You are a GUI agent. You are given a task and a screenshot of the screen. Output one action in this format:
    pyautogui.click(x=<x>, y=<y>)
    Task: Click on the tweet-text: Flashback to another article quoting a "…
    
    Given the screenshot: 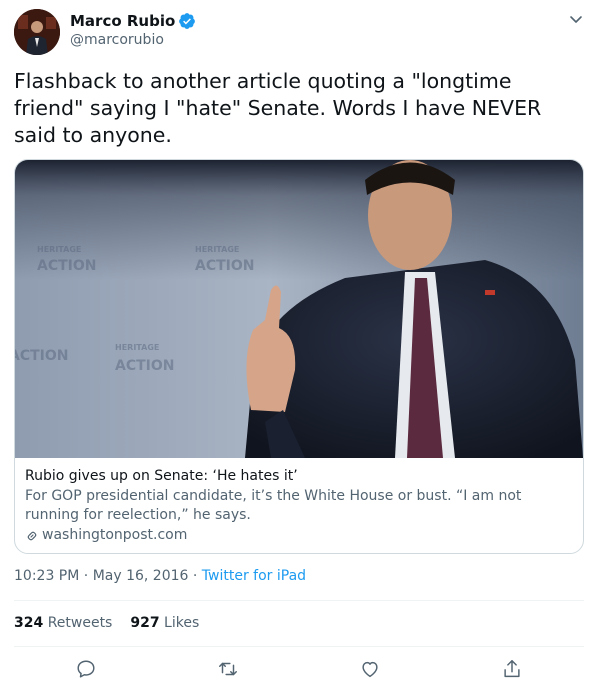 What is the action you would take?
    pyautogui.click(x=281, y=108)
    